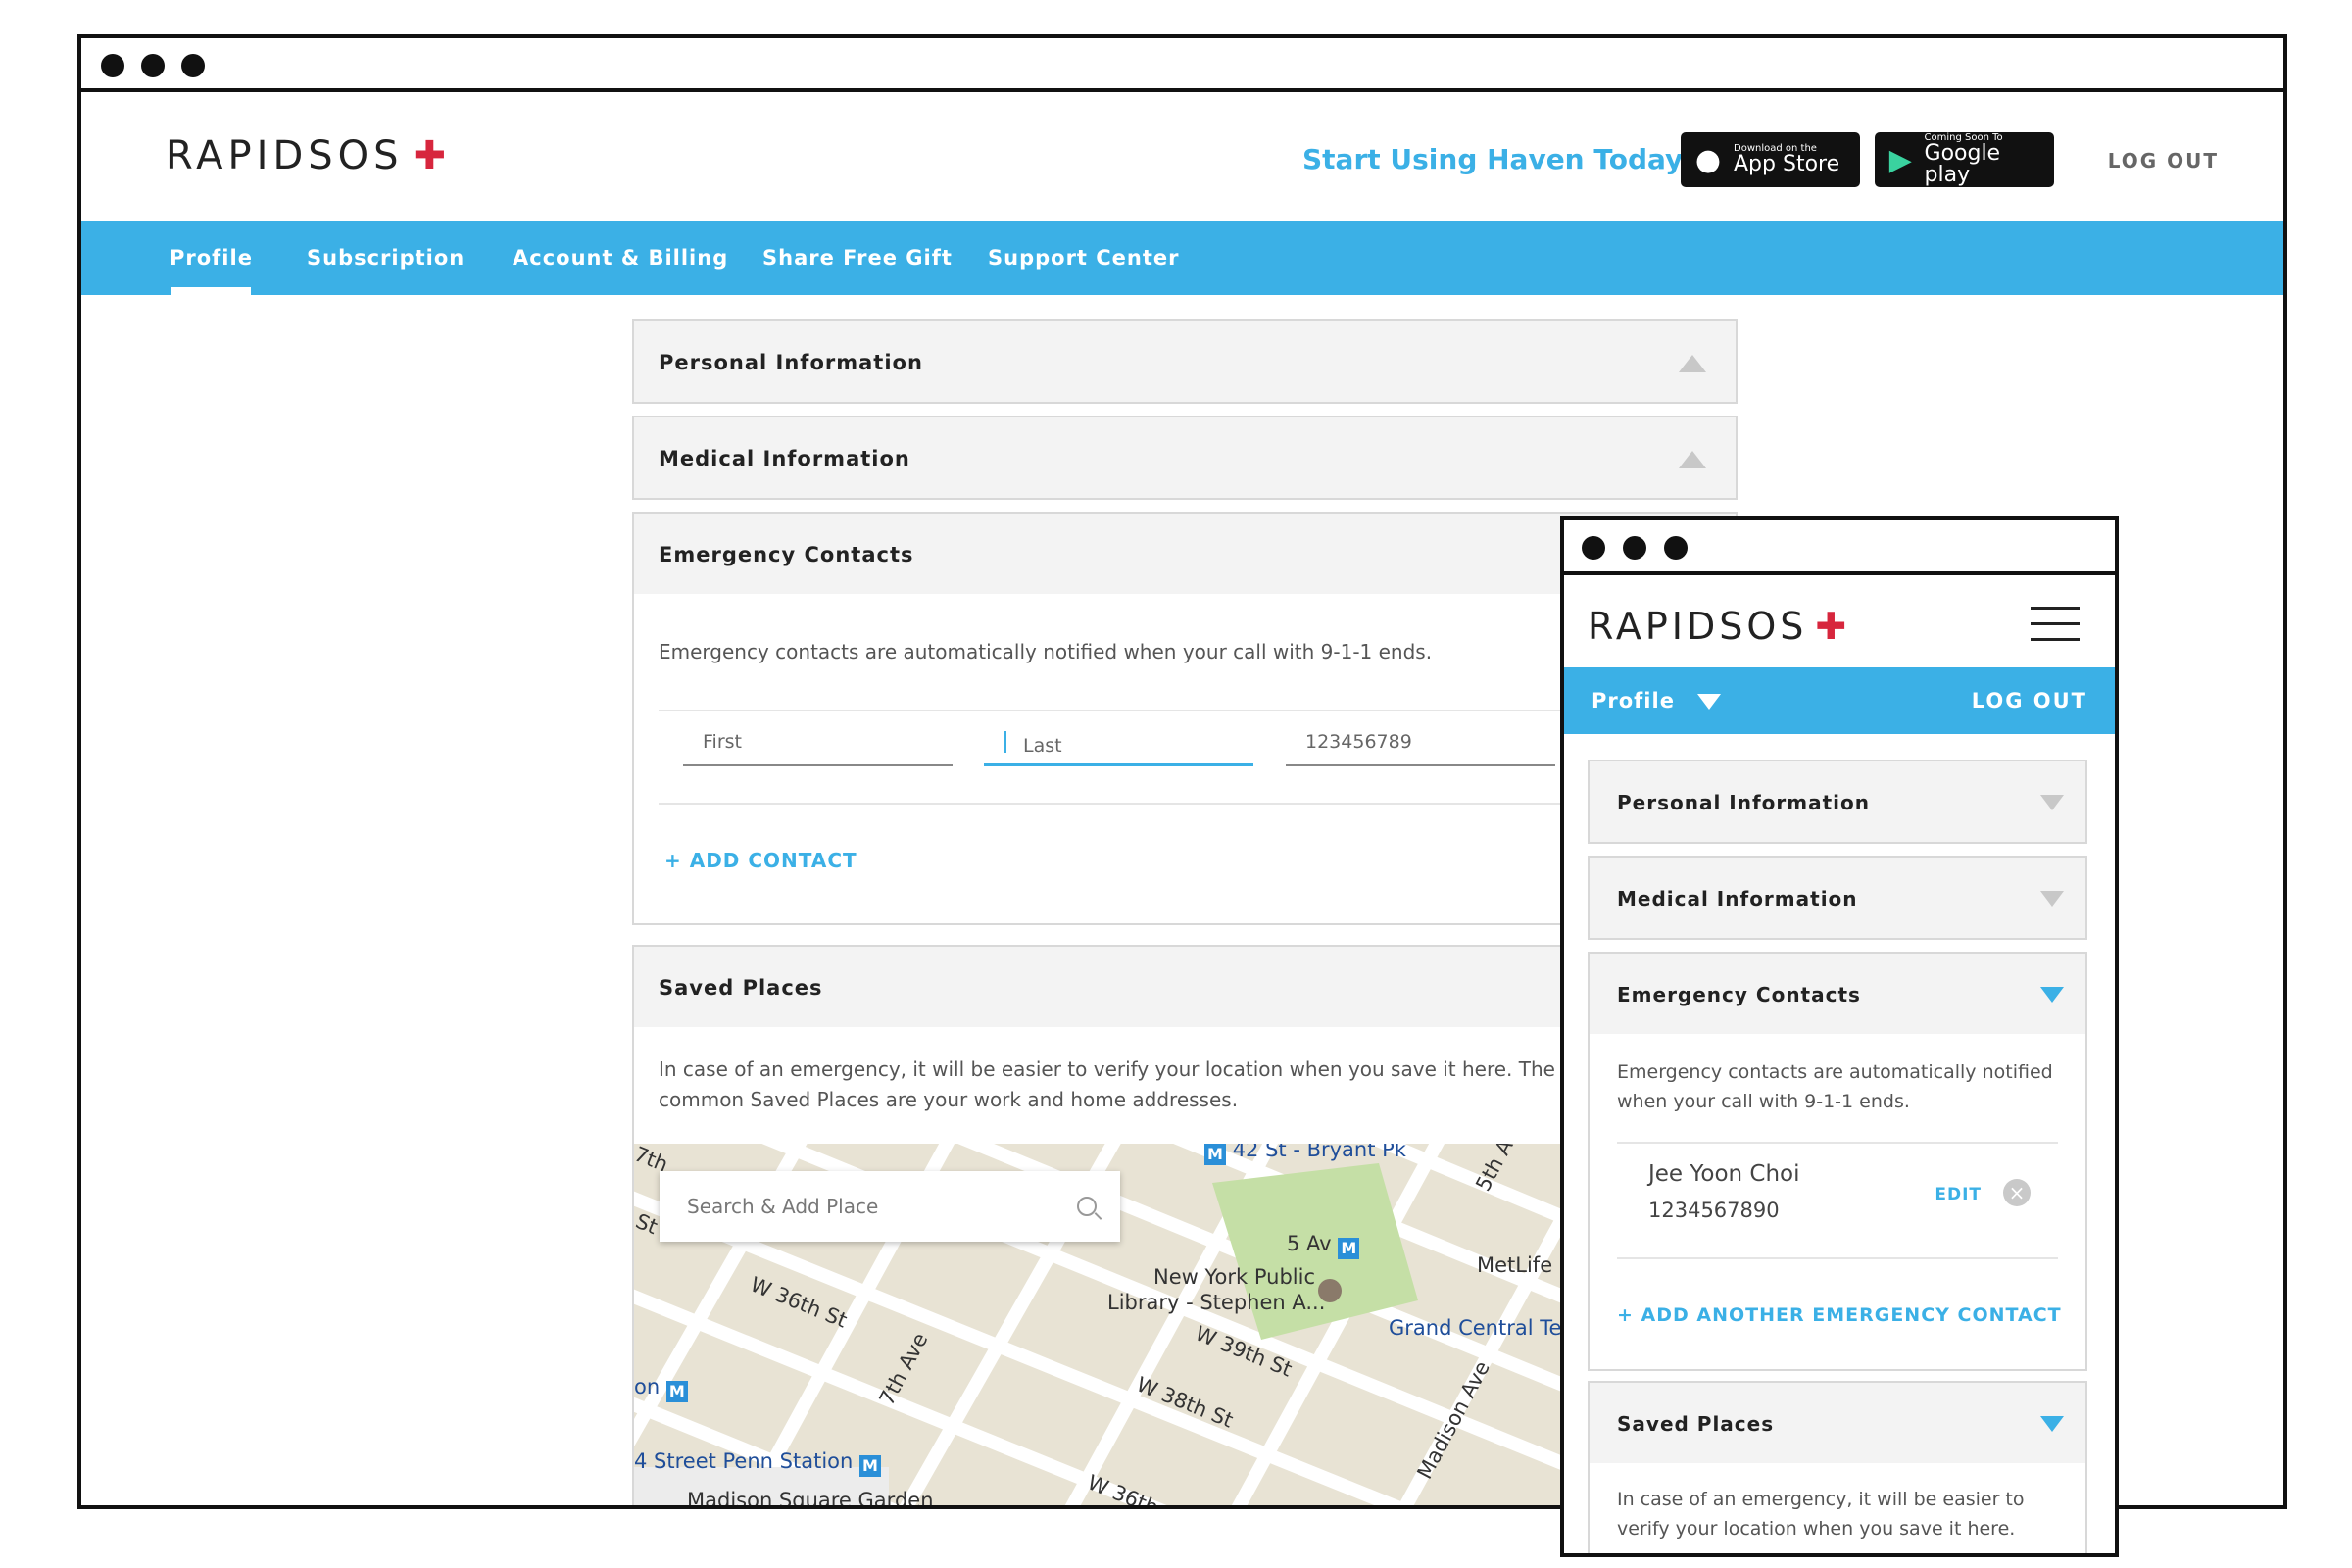  What do you see at coordinates (1708, 159) in the screenshot?
I see `apple-icon: ●` at bounding box center [1708, 159].